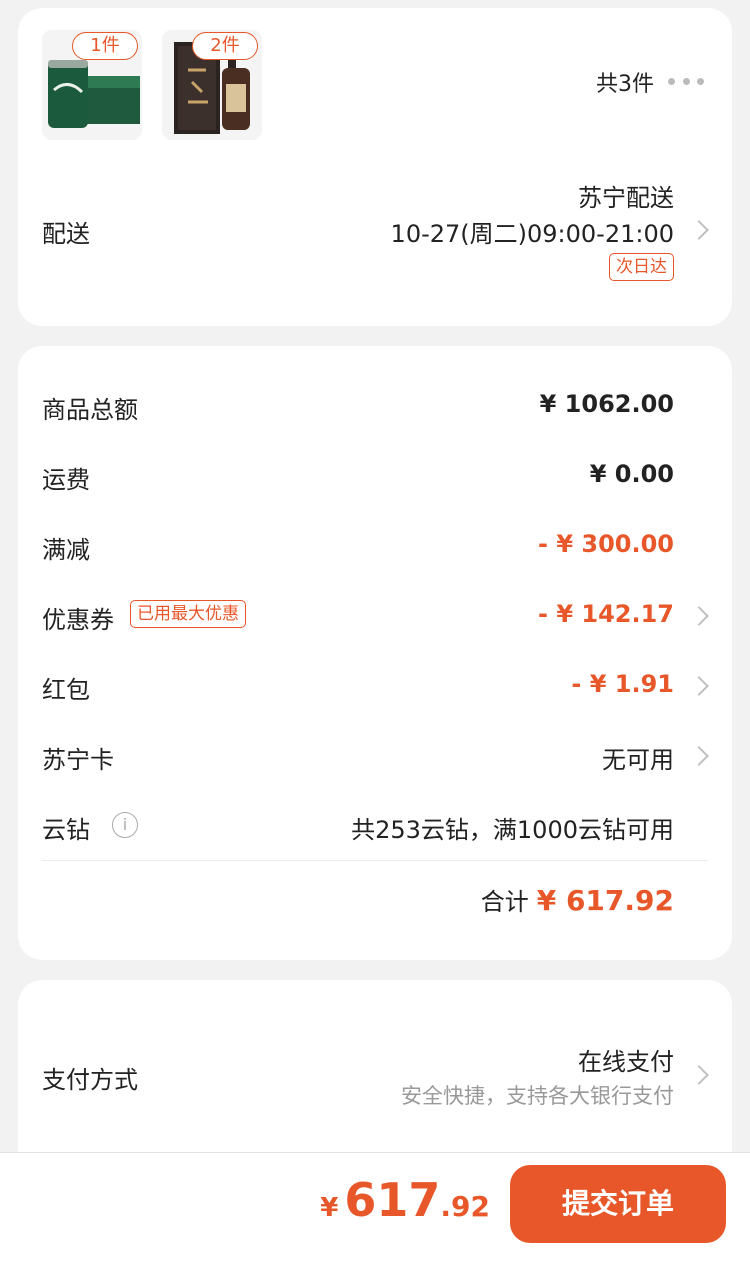 The width and height of the screenshot is (750, 1266). What do you see at coordinates (78, 620) in the screenshot?
I see `coupon-label: 优惠券` at bounding box center [78, 620].